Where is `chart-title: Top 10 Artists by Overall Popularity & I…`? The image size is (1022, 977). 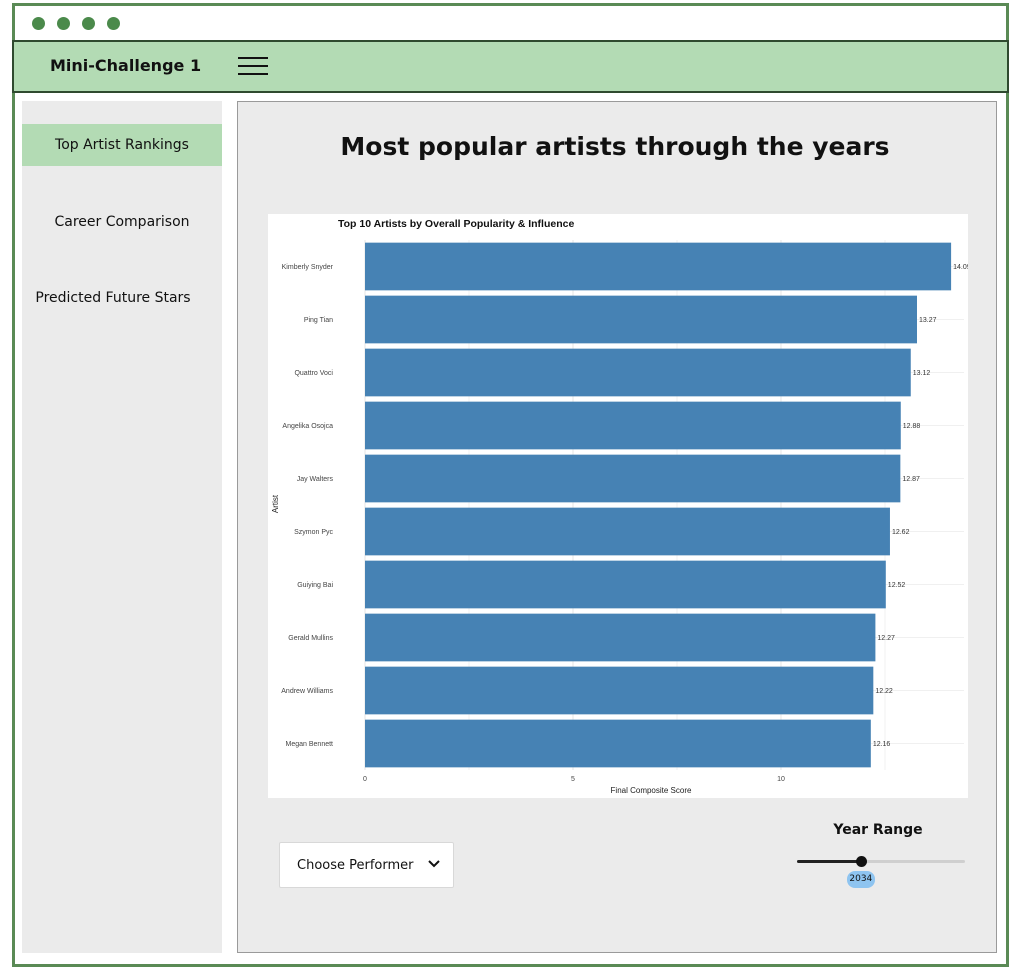
chart-title: Top 10 Artists by Overall Popularity & I… is located at coordinates (456, 224).